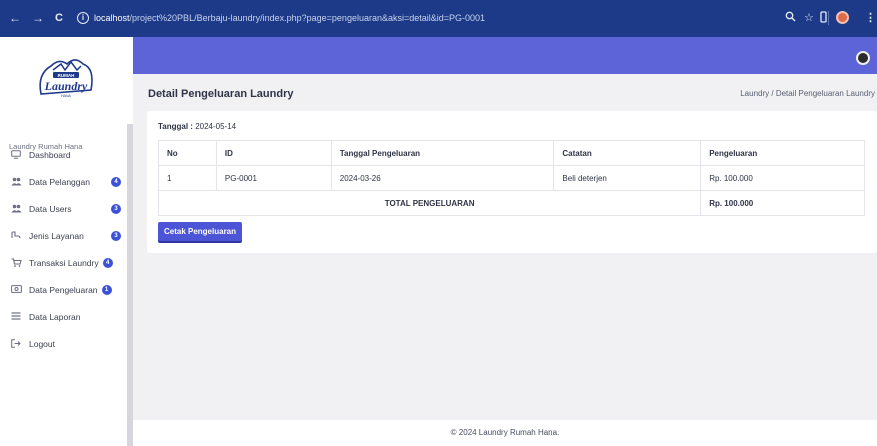 The image size is (877, 446). I want to click on back-icon: ←, so click(15, 18).